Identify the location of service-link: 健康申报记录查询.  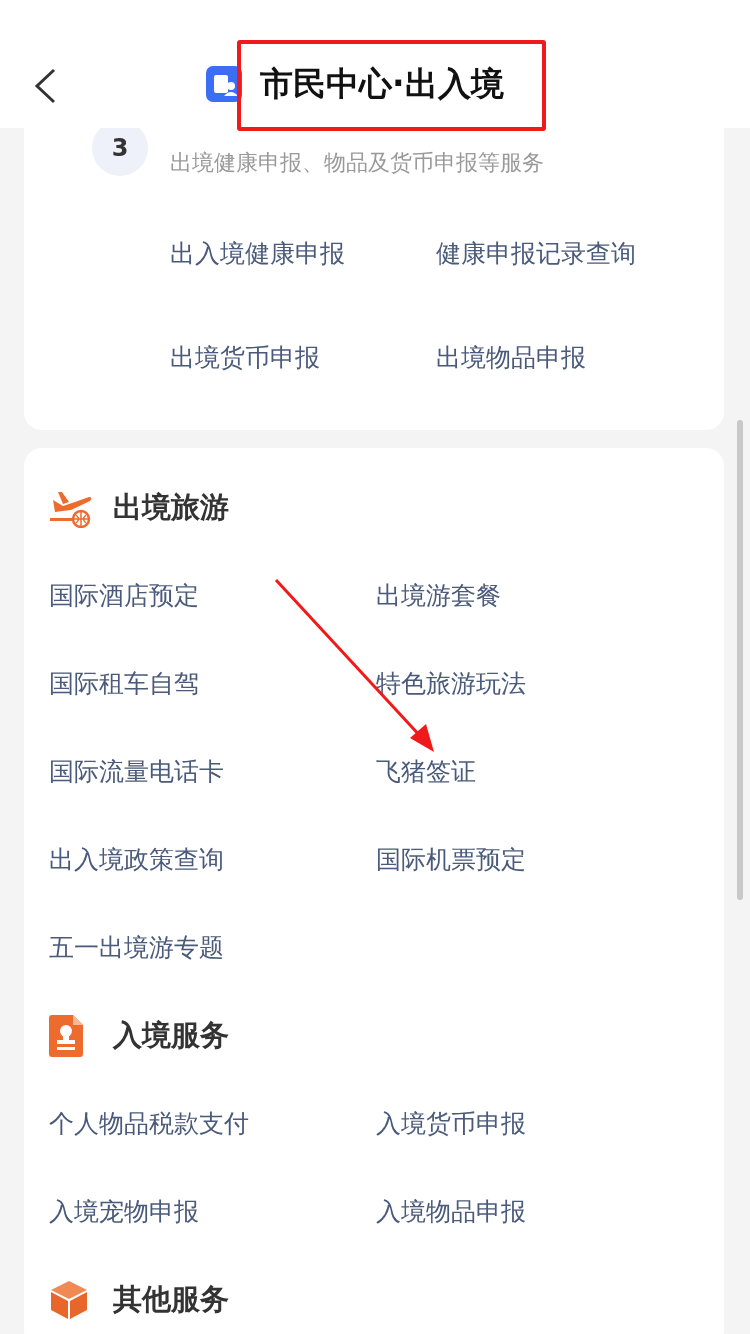
(536, 253).